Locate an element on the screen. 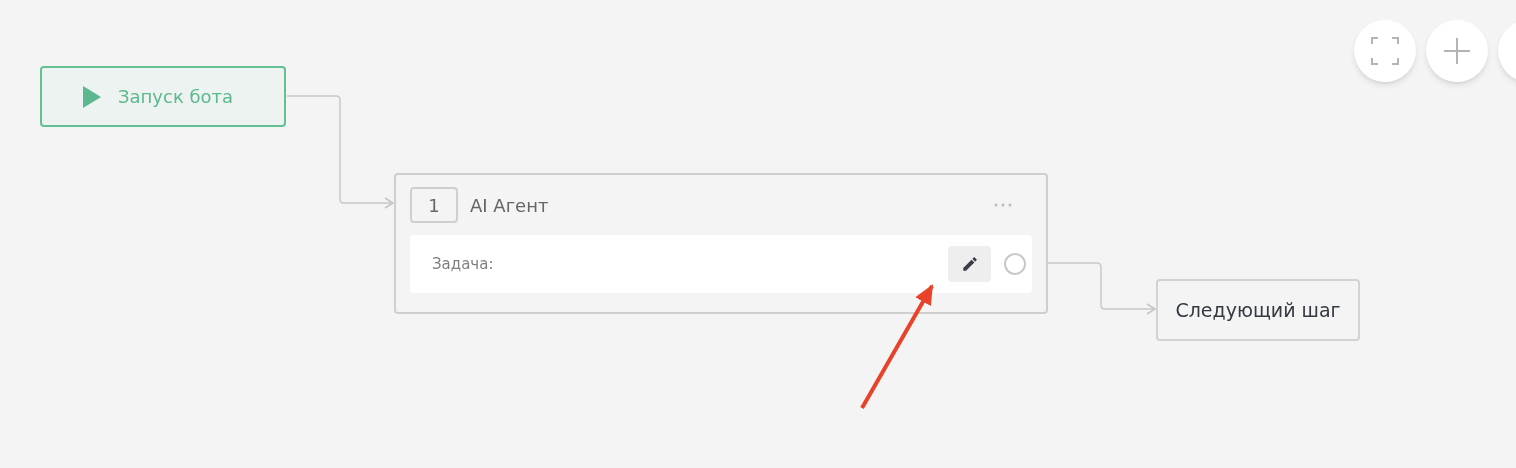 The width and height of the screenshot is (1516, 468). node-title: Следующий шаг is located at coordinates (1258, 310).